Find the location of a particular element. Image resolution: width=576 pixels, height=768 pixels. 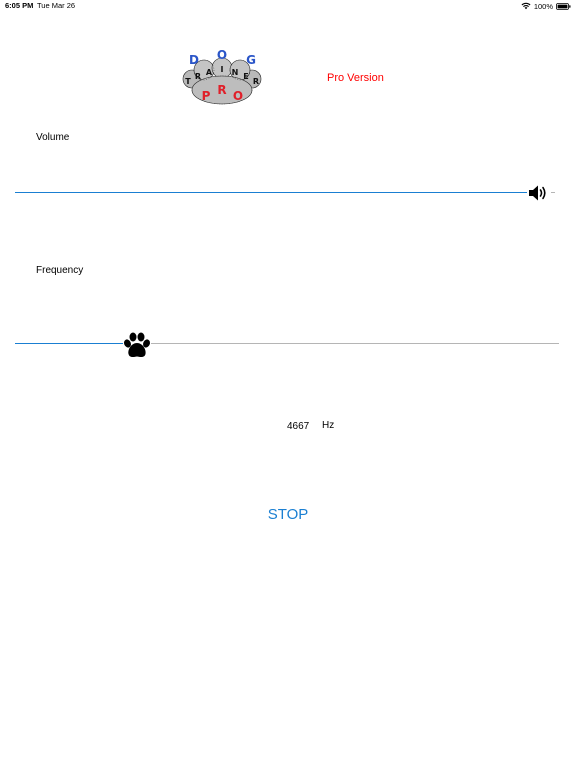

frequency-track-fill is located at coordinates (69, 343).